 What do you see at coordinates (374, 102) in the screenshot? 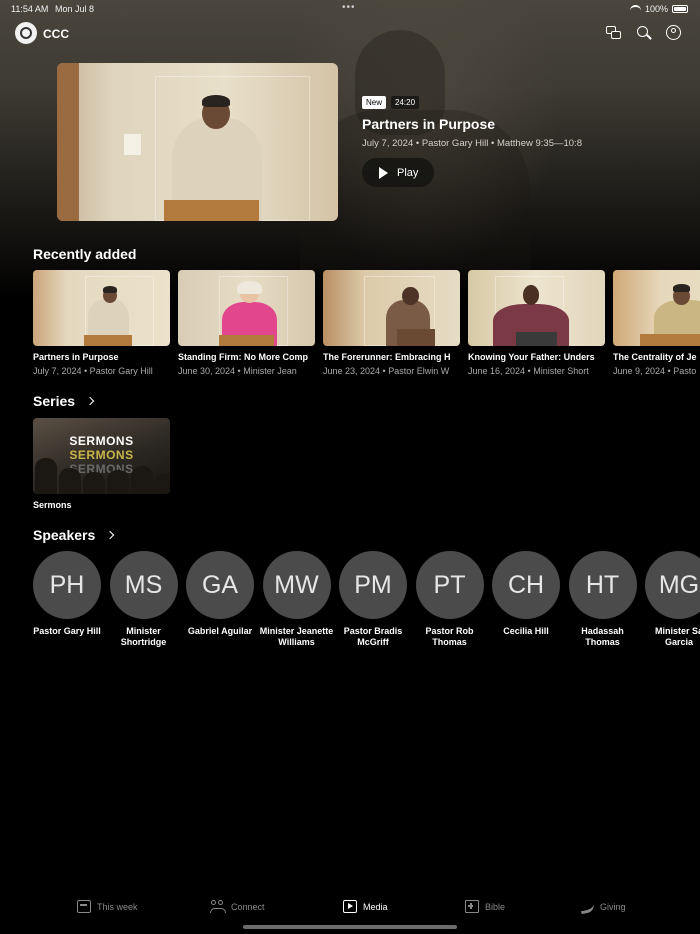
I see `new-badge: New` at bounding box center [374, 102].